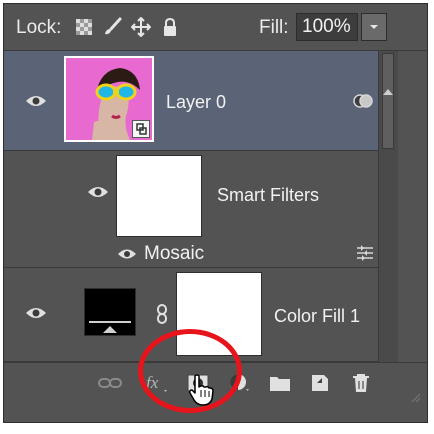  I want to click on smart-filters-mask-thumbnail, so click(159, 196).